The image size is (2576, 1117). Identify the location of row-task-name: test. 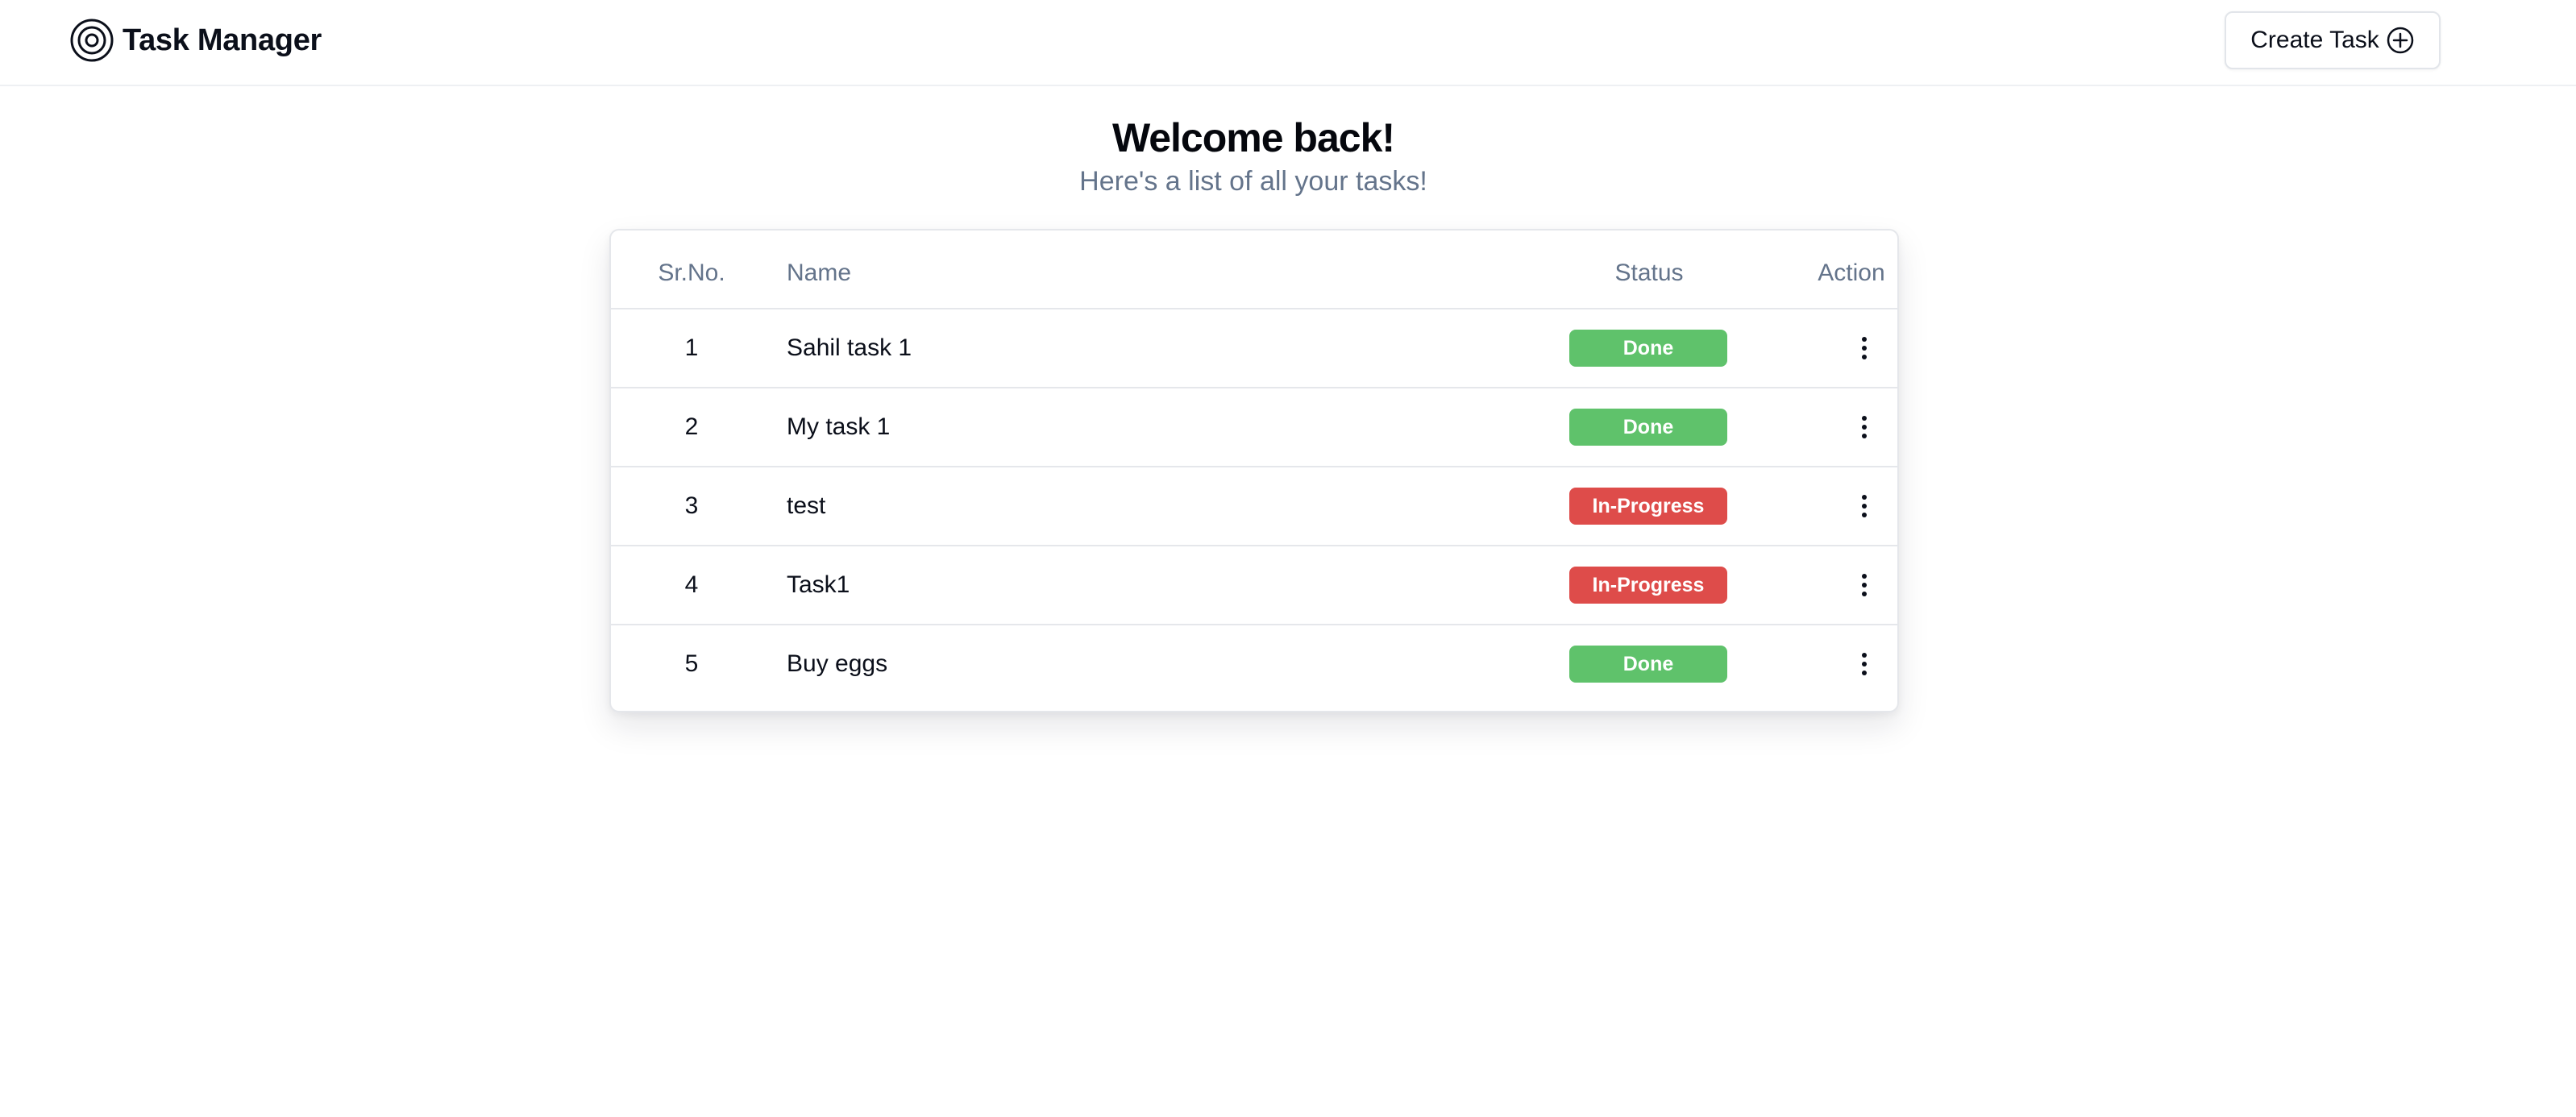
(806, 505).